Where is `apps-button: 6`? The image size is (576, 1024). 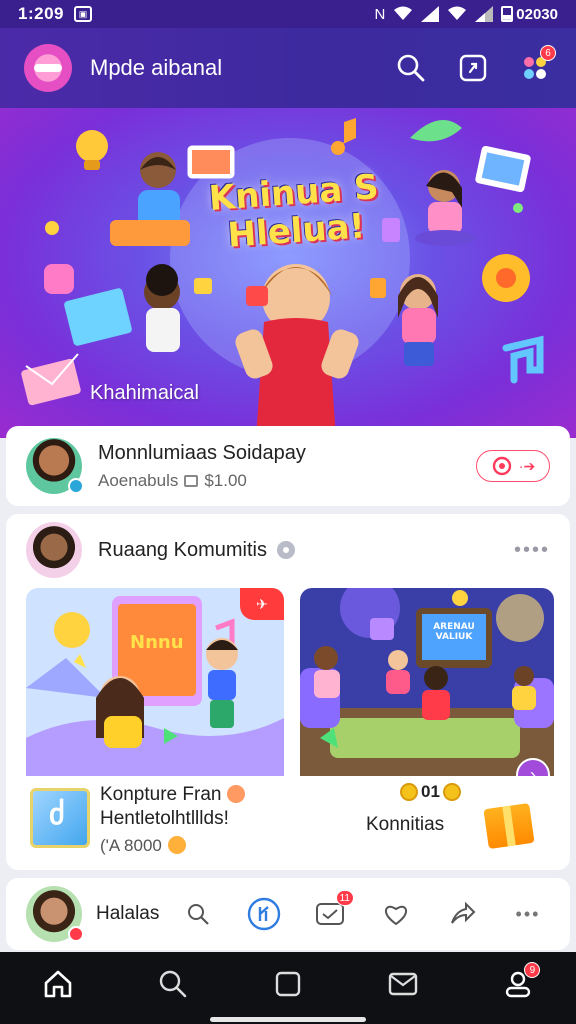
apps-button: 6 is located at coordinates (537, 65).